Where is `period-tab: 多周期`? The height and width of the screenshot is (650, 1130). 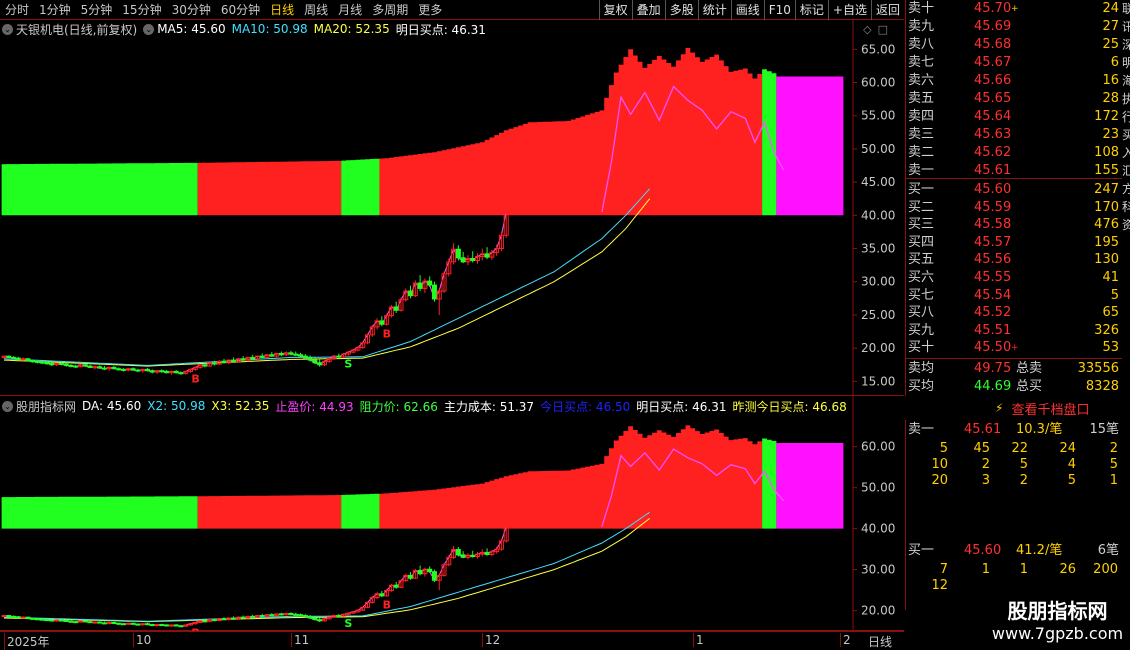
period-tab: 多周期 is located at coordinates (390, 10).